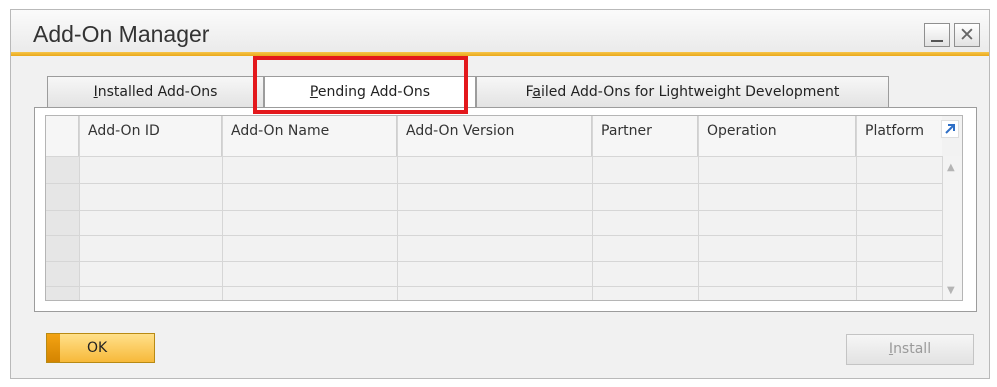  What do you see at coordinates (500, 33) in the screenshot?
I see `title-bar: Add-On Manager ✕` at bounding box center [500, 33].